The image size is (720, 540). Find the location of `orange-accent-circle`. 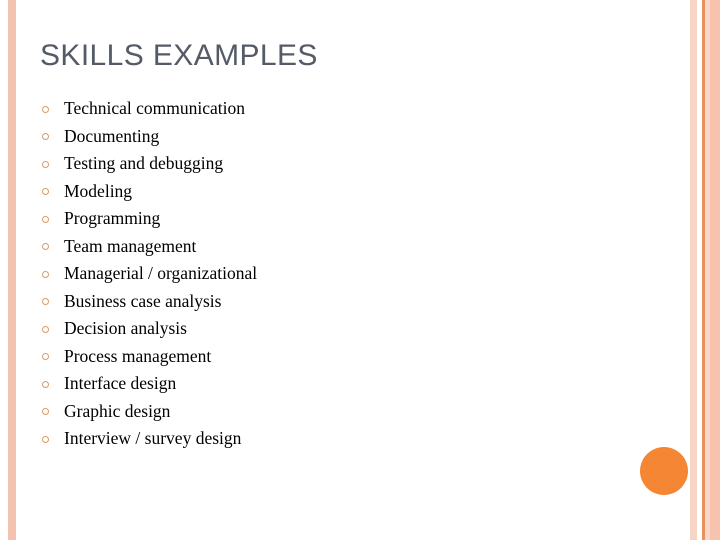

orange-accent-circle is located at coordinates (664, 471).